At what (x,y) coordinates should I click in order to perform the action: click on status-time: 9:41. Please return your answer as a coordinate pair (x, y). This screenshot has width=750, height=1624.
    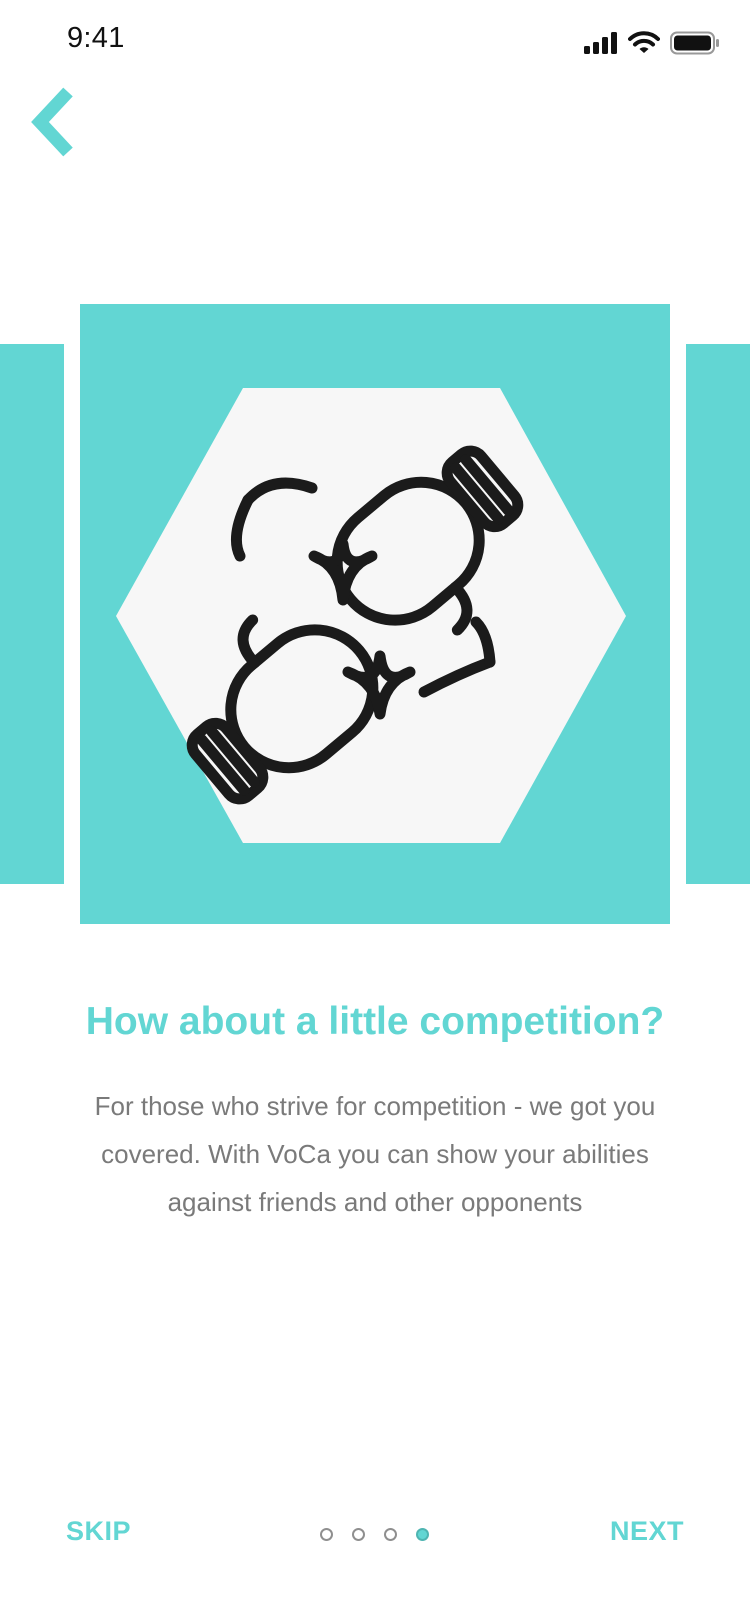
    Looking at the image, I should click on (96, 38).